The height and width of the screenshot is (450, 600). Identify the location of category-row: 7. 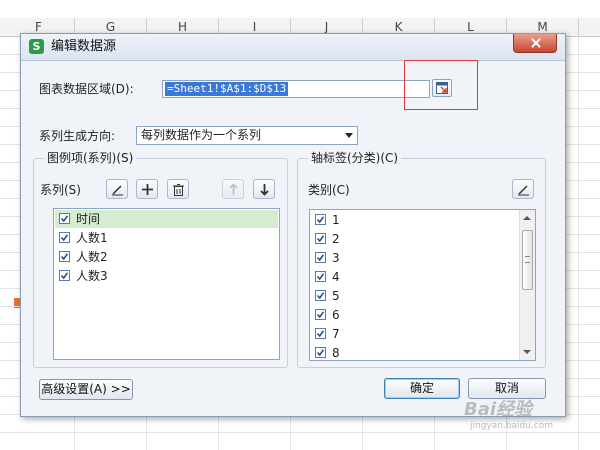
(414, 334).